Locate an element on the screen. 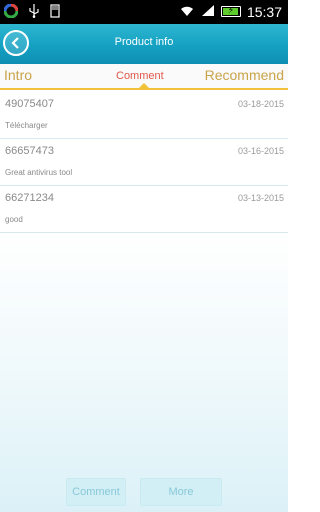 The width and height of the screenshot is (320, 512). page-title: Product info is located at coordinates (144, 42).